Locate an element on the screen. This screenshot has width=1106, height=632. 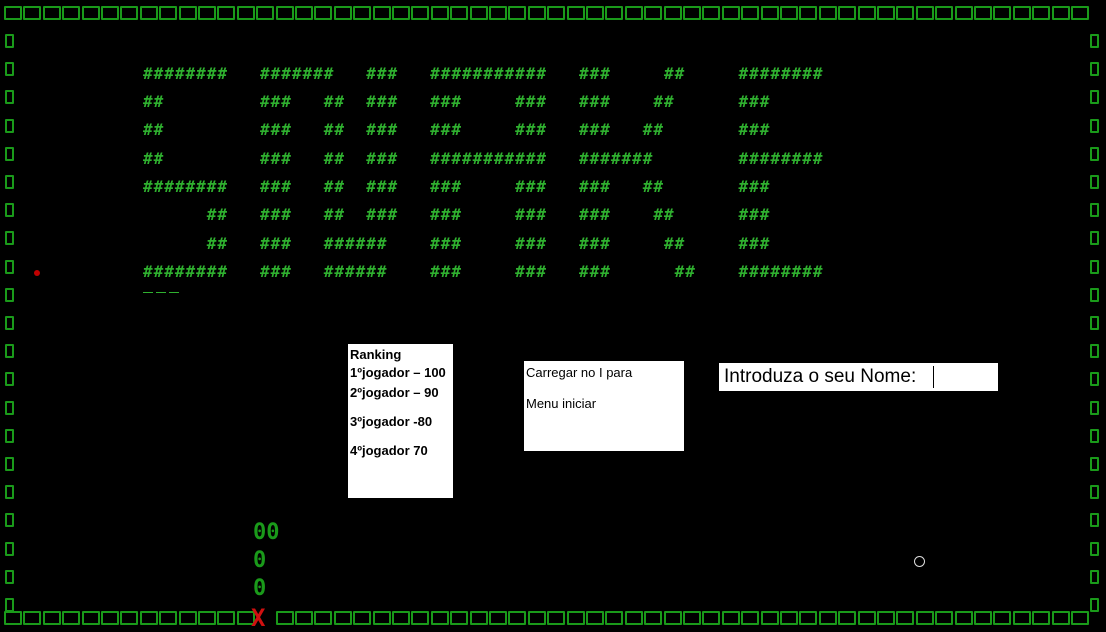
ranking-heading: Ranking is located at coordinates (376, 354).